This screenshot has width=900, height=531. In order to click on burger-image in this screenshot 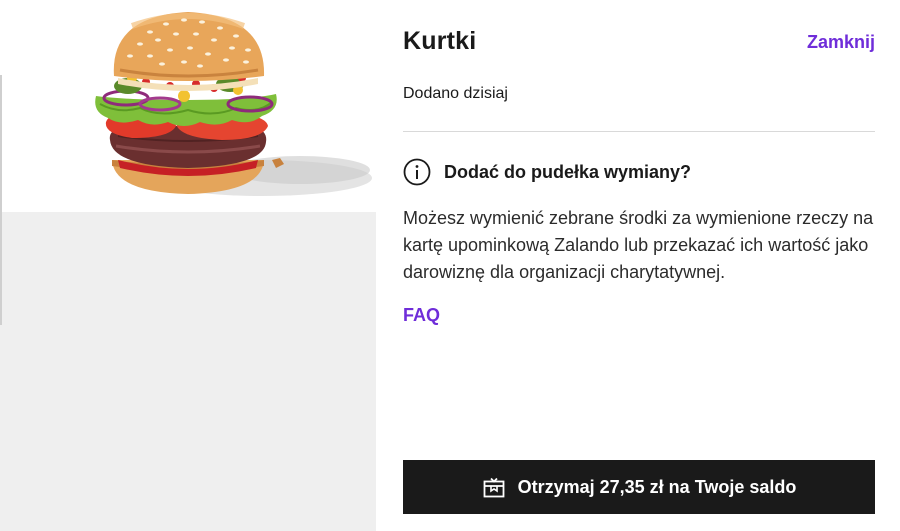, I will do `click(233, 104)`.